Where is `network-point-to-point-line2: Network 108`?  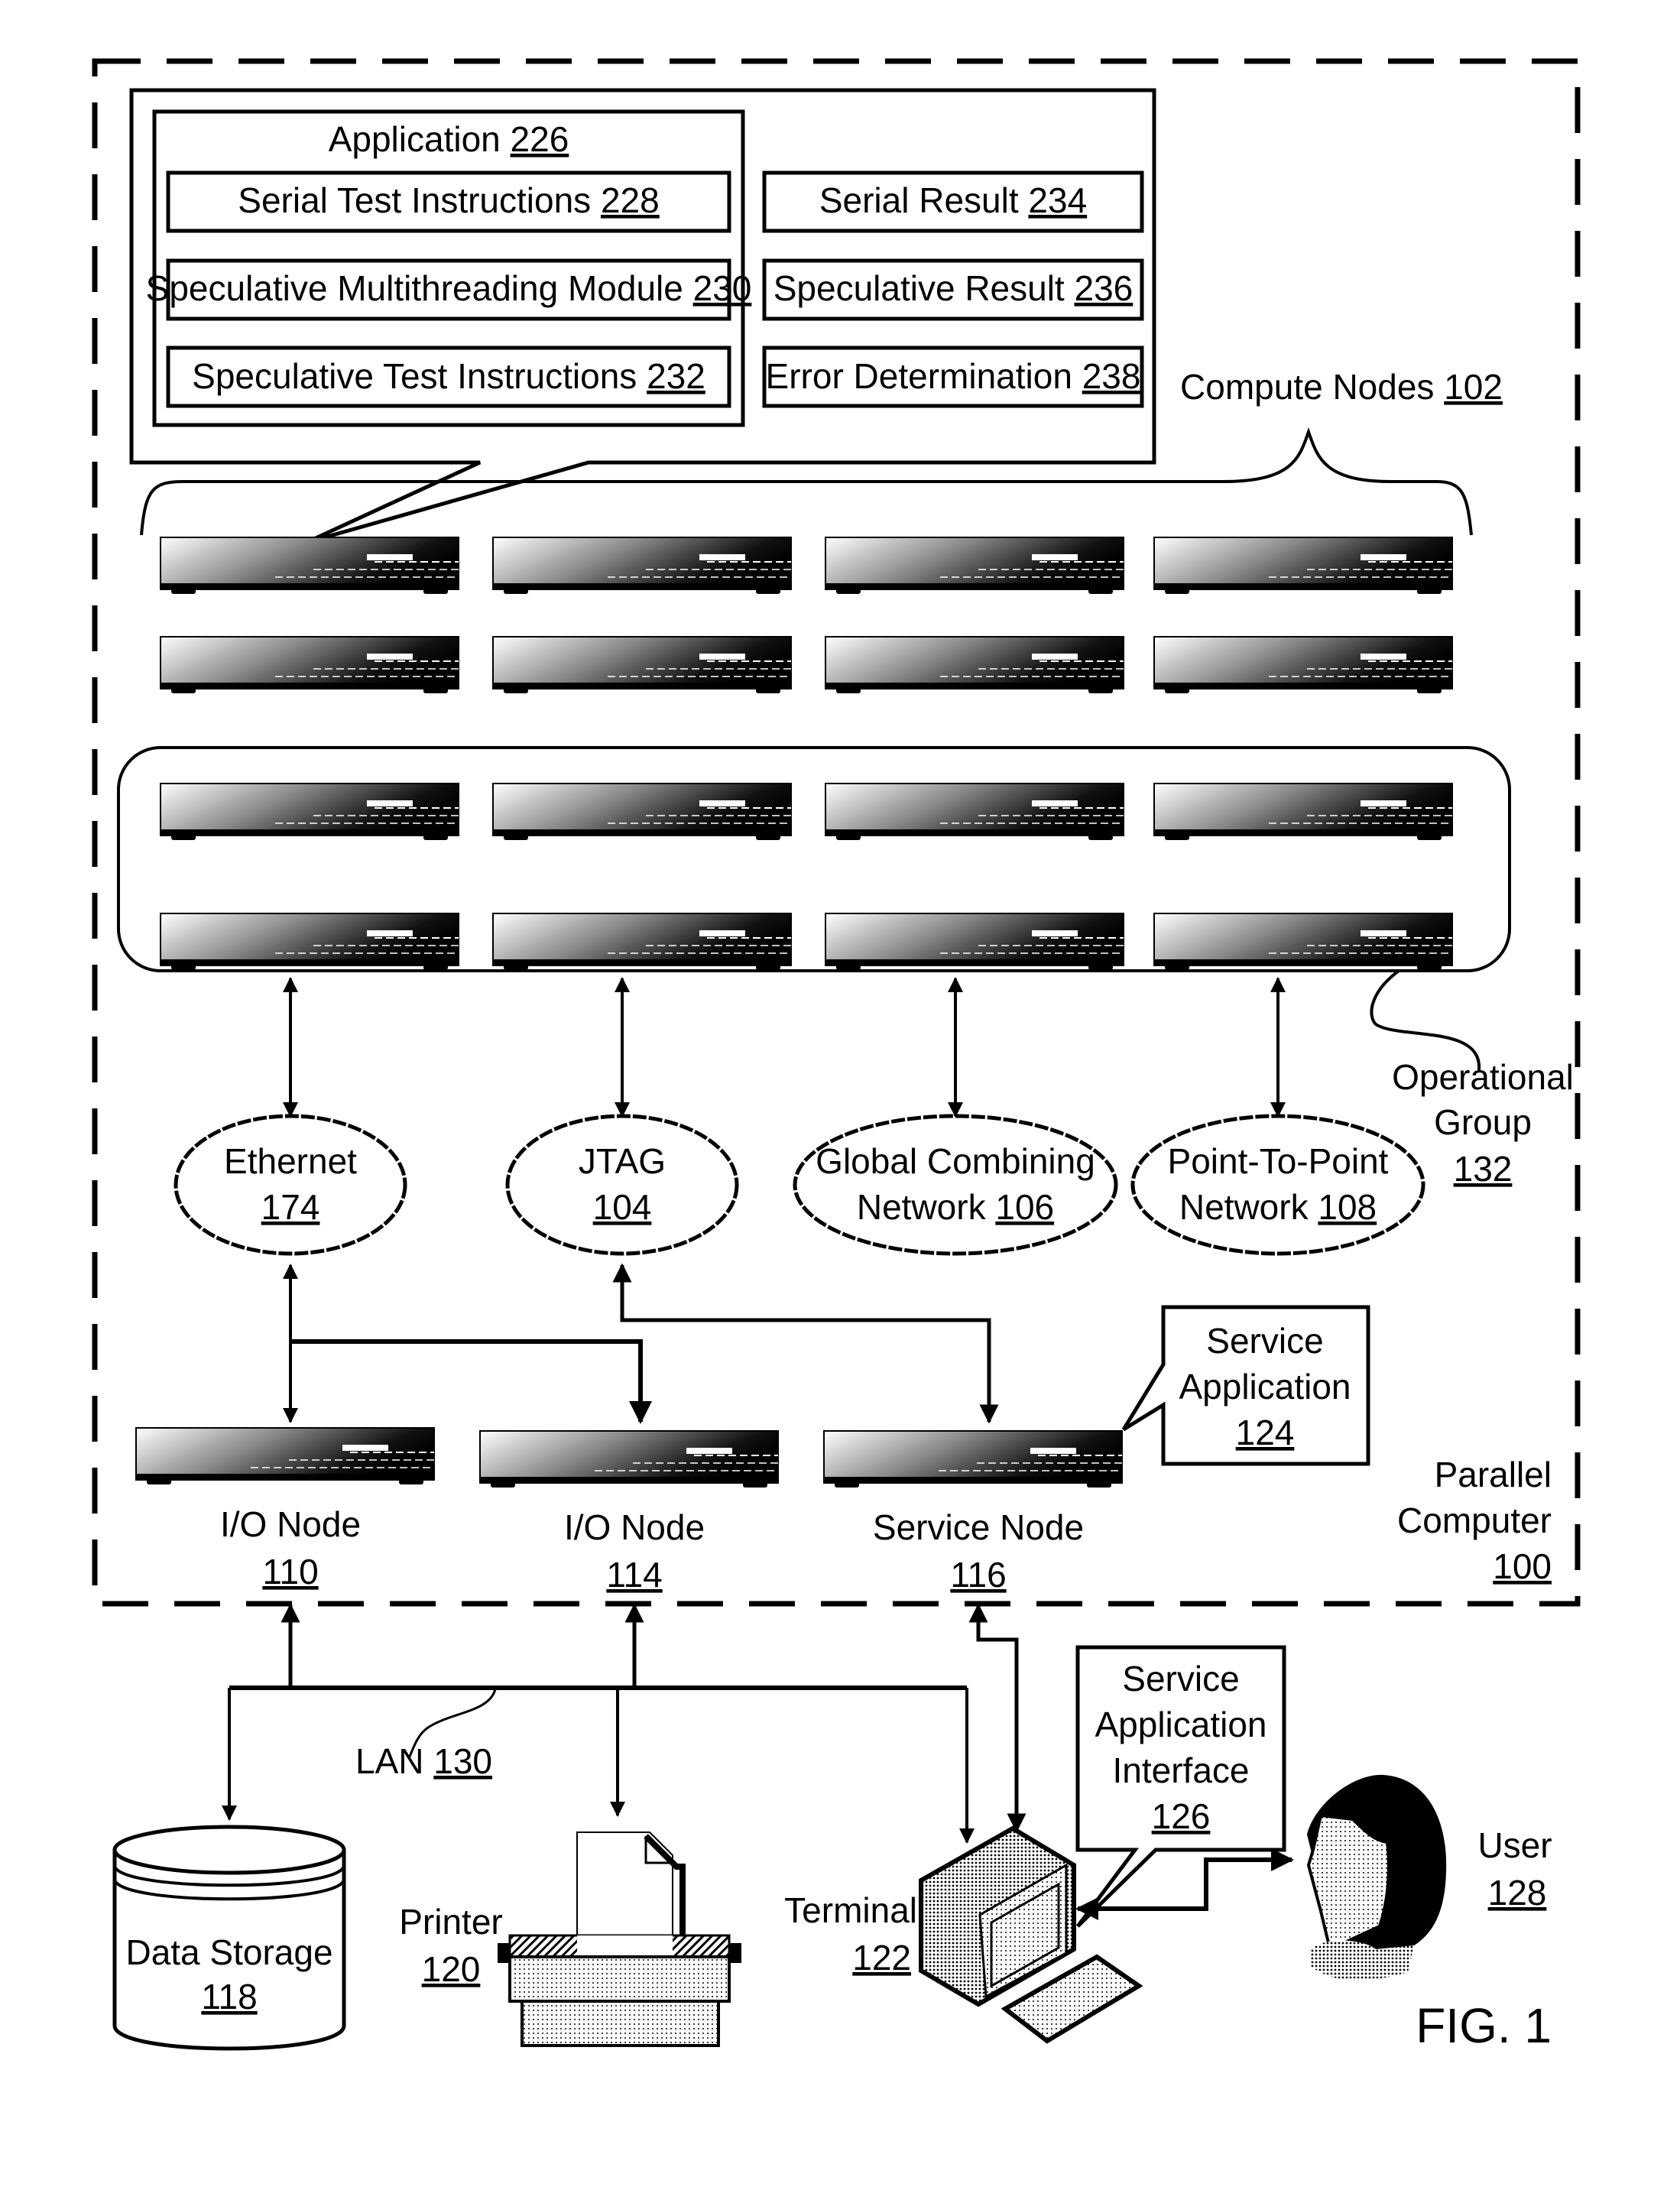 network-point-to-point-line2: Network 108 is located at coordinates (1278, 1207).